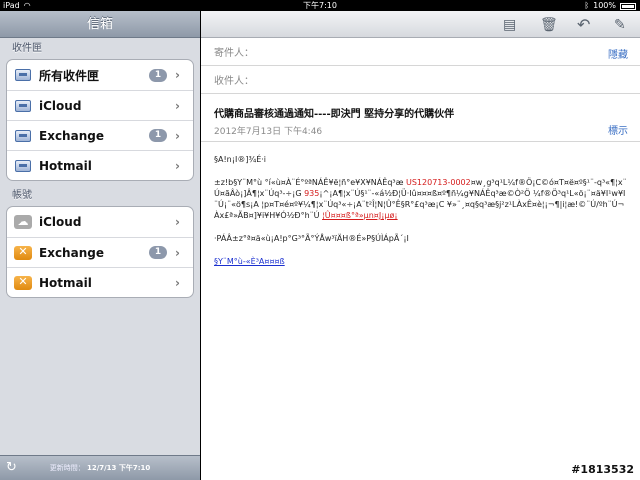 Image resolution: width=640 pixels, height=480 pixels. I want to click on account-hotmail: Hotmail ›, so click(100, 282).